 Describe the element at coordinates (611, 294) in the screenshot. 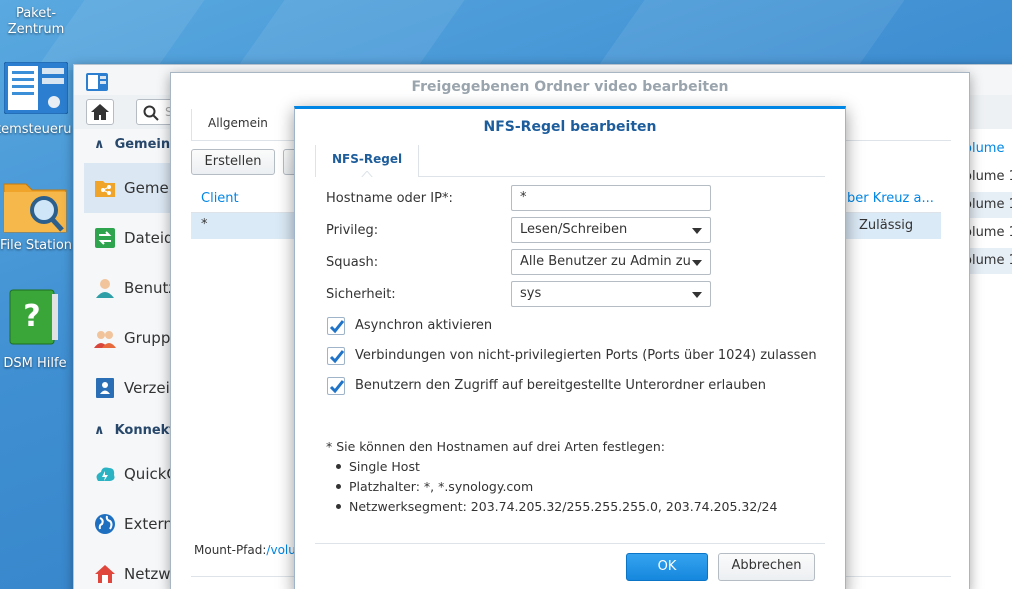

I see `security-select: sys` at that location.